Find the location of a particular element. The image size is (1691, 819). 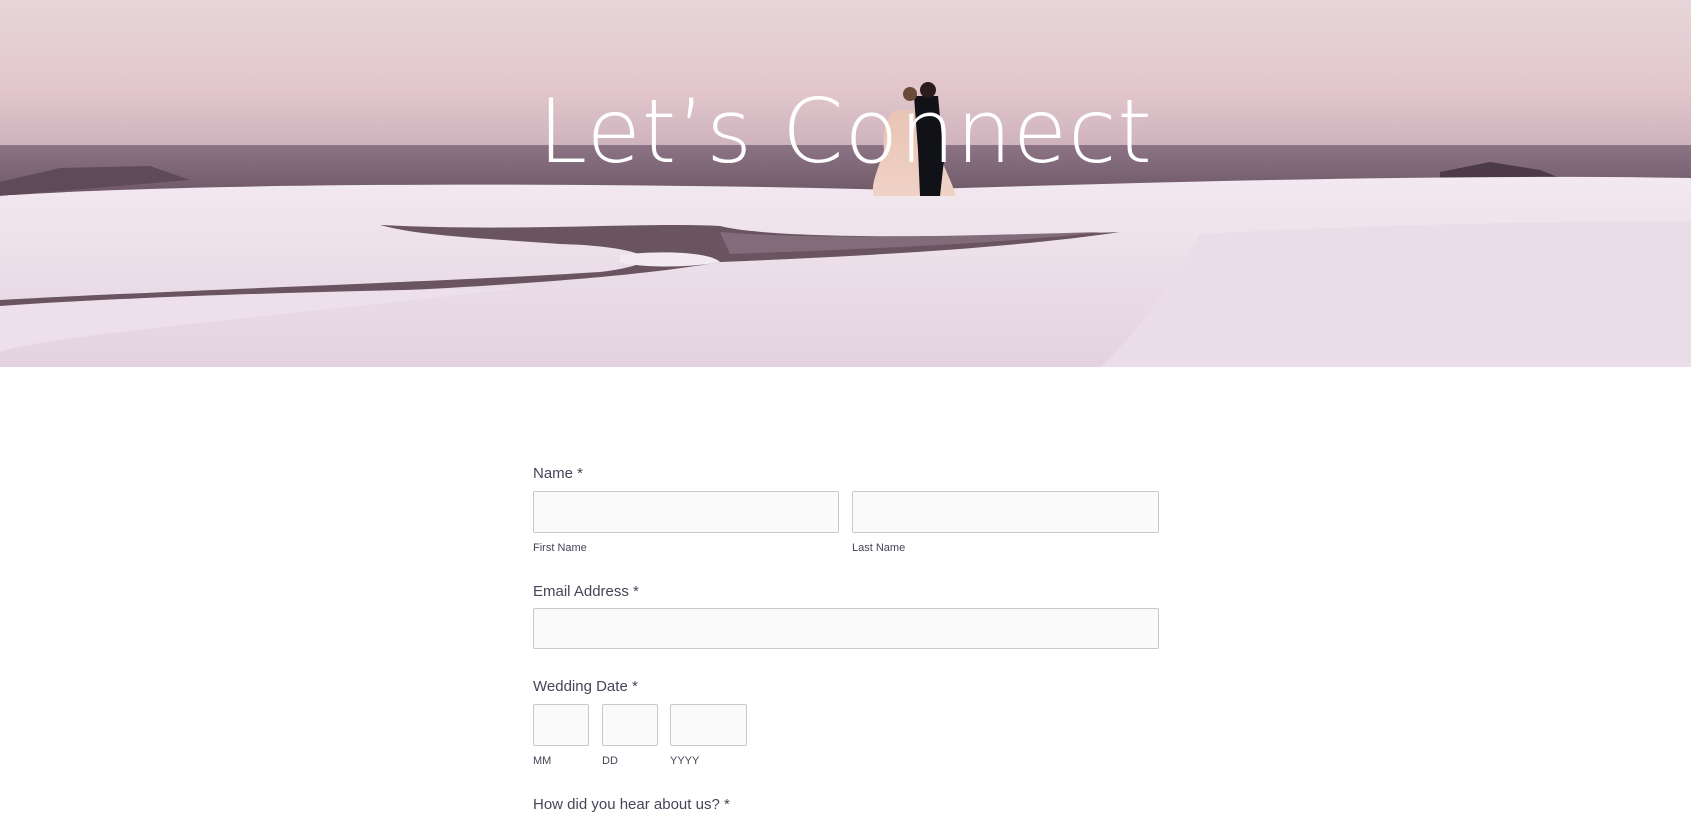

first-name-input is located at coordinates (686, 512).